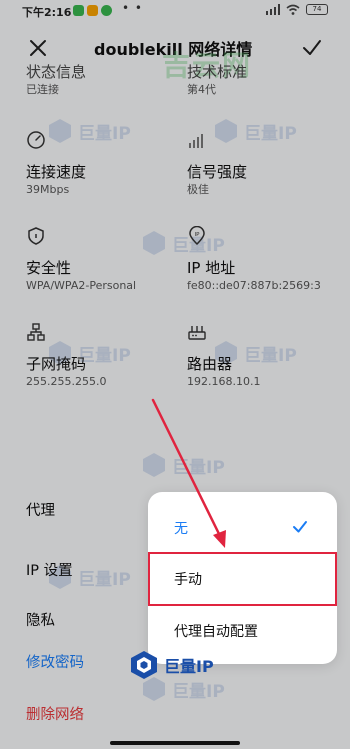 Image resolution: width=350 pixels, height=749 pixels. I want to click on brand-logo-icon, so click(144, 665).